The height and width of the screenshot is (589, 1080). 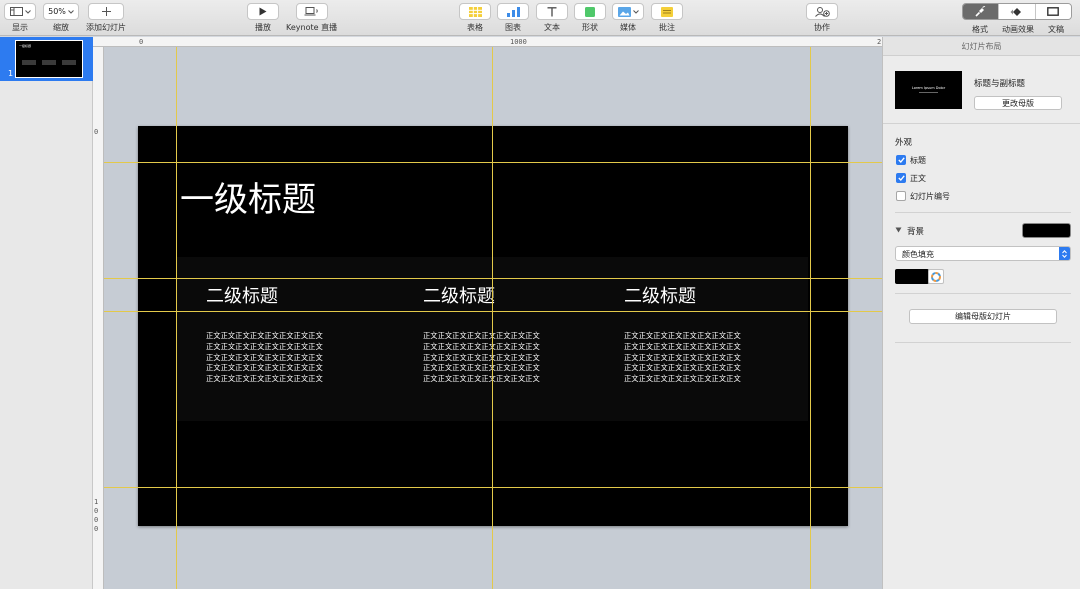 I want to click on media-button, so click(x=628, y=11).